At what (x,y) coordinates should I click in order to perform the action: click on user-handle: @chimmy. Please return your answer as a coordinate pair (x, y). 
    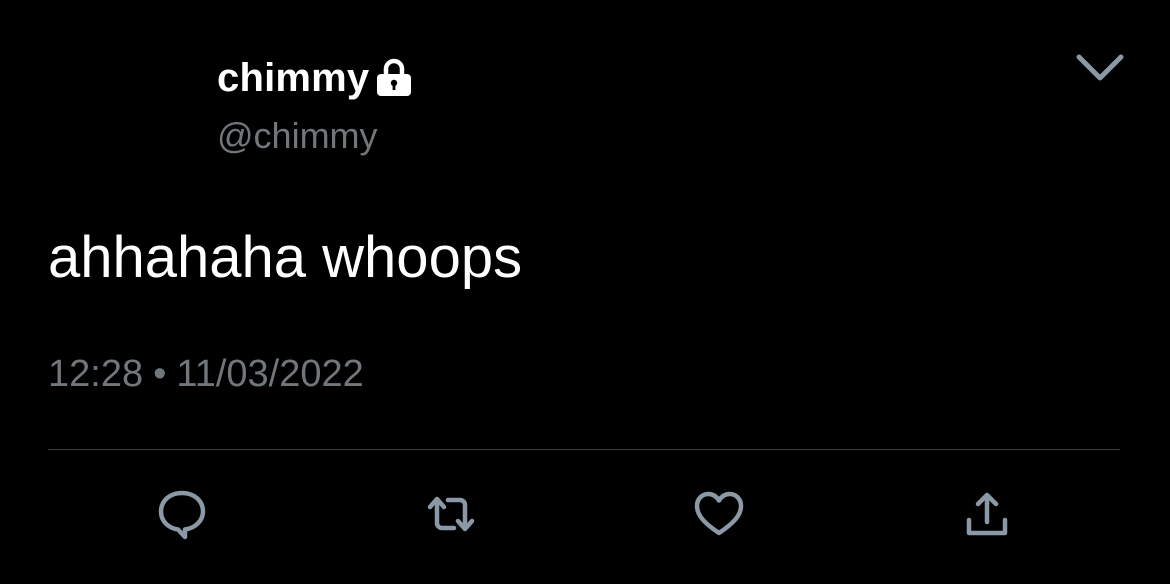
    Looking at the image, I should click on (297, 136).